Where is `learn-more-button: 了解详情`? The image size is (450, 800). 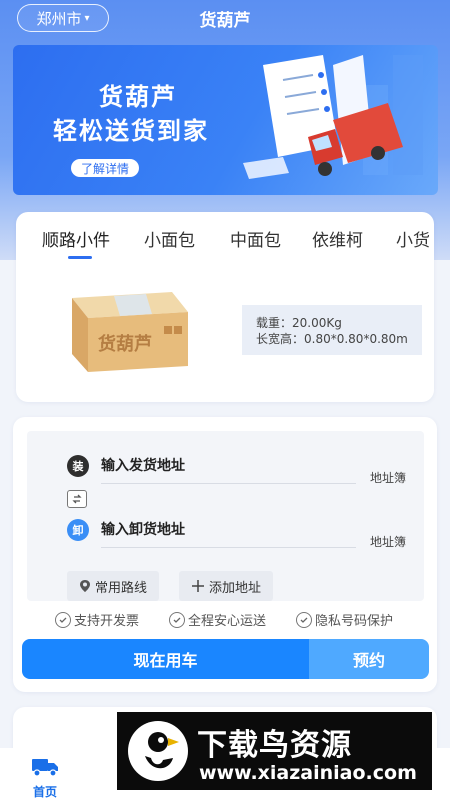 learn-more-button: 了解详情 is located at coordinates (105, 168).